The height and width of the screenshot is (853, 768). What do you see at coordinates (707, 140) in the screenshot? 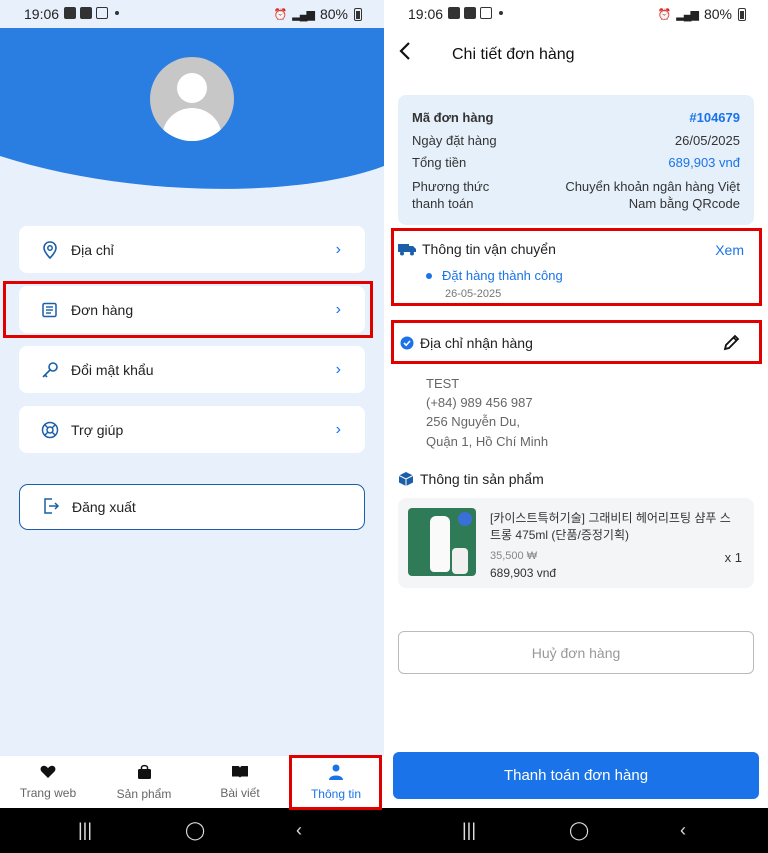
I see `order-date-value: 26/05/2025` at bounding box center [707, 140].